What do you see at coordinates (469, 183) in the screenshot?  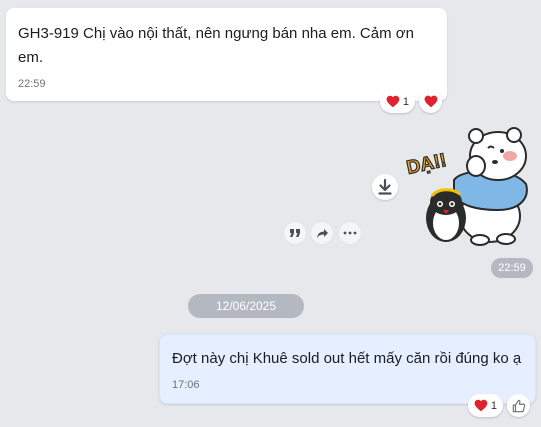 I see `bear-penguin-sticker: DẠ!!` at bounding box center [469, 183].